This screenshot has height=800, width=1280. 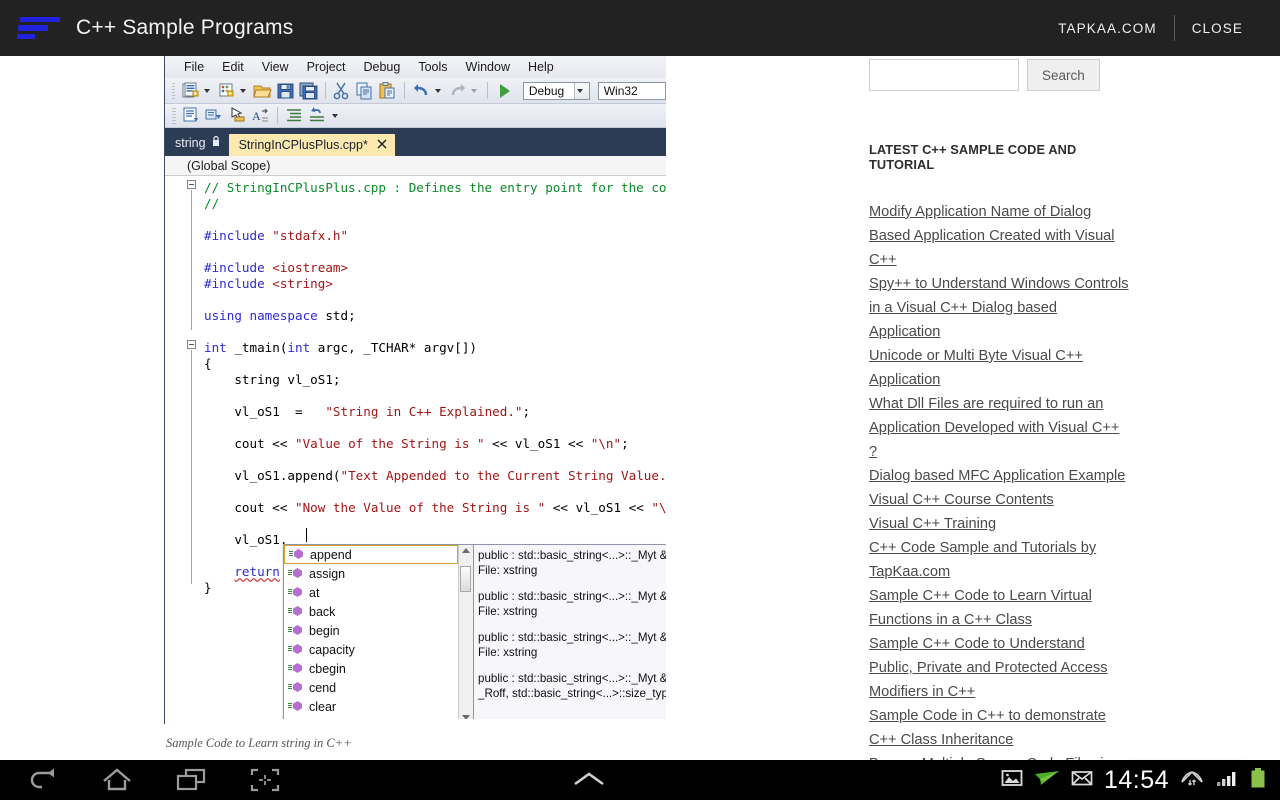 What do you see at coordinates (371, 706) in the screenshot?
I see `intellisense-item: clear` at bounding box center [371, 706].